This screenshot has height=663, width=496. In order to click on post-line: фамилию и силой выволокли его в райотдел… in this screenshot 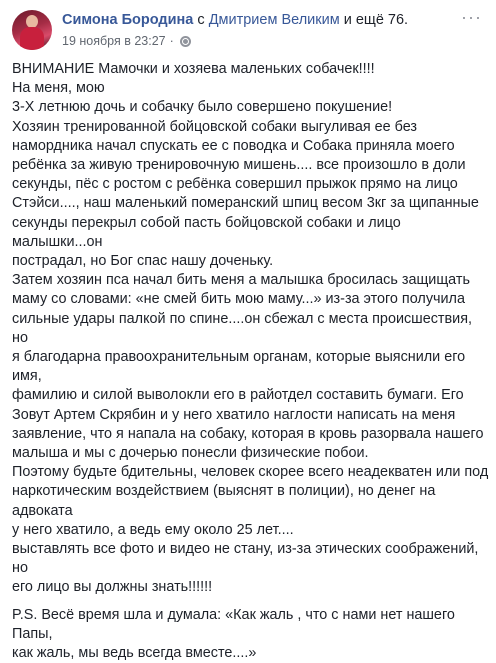, I will do `click(238, 395)`.